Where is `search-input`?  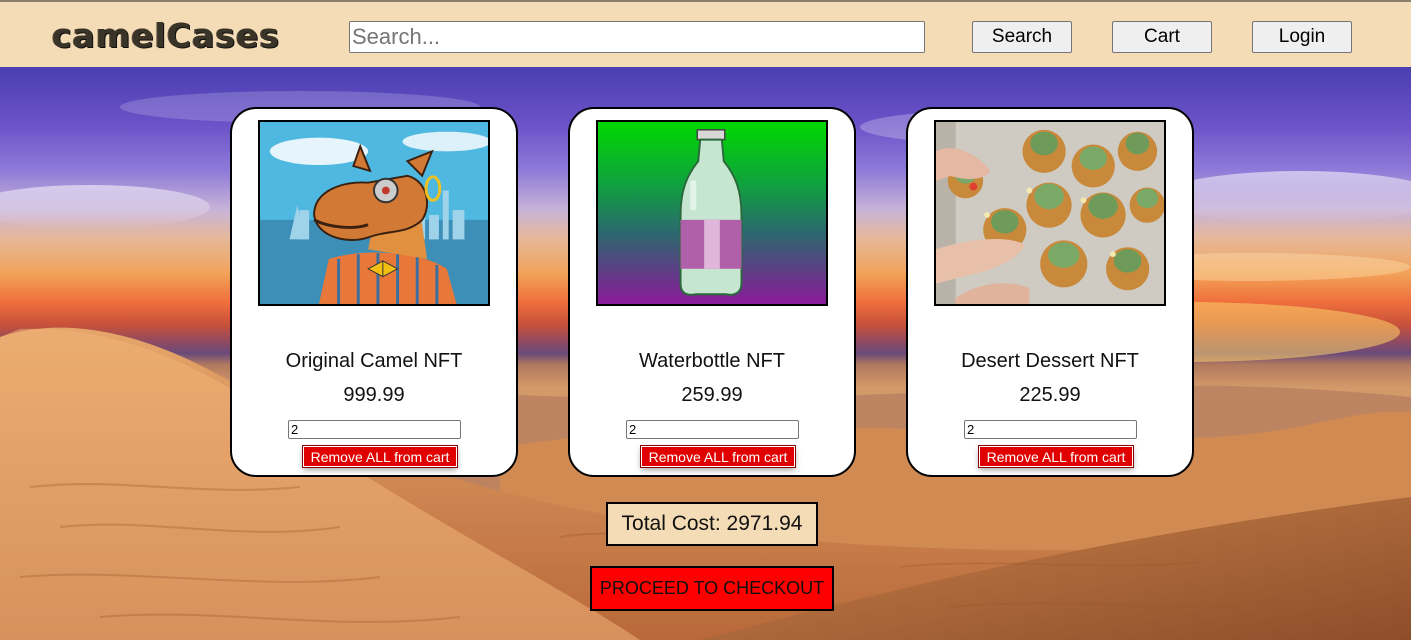 search-input is located at coordinates (637, 37).